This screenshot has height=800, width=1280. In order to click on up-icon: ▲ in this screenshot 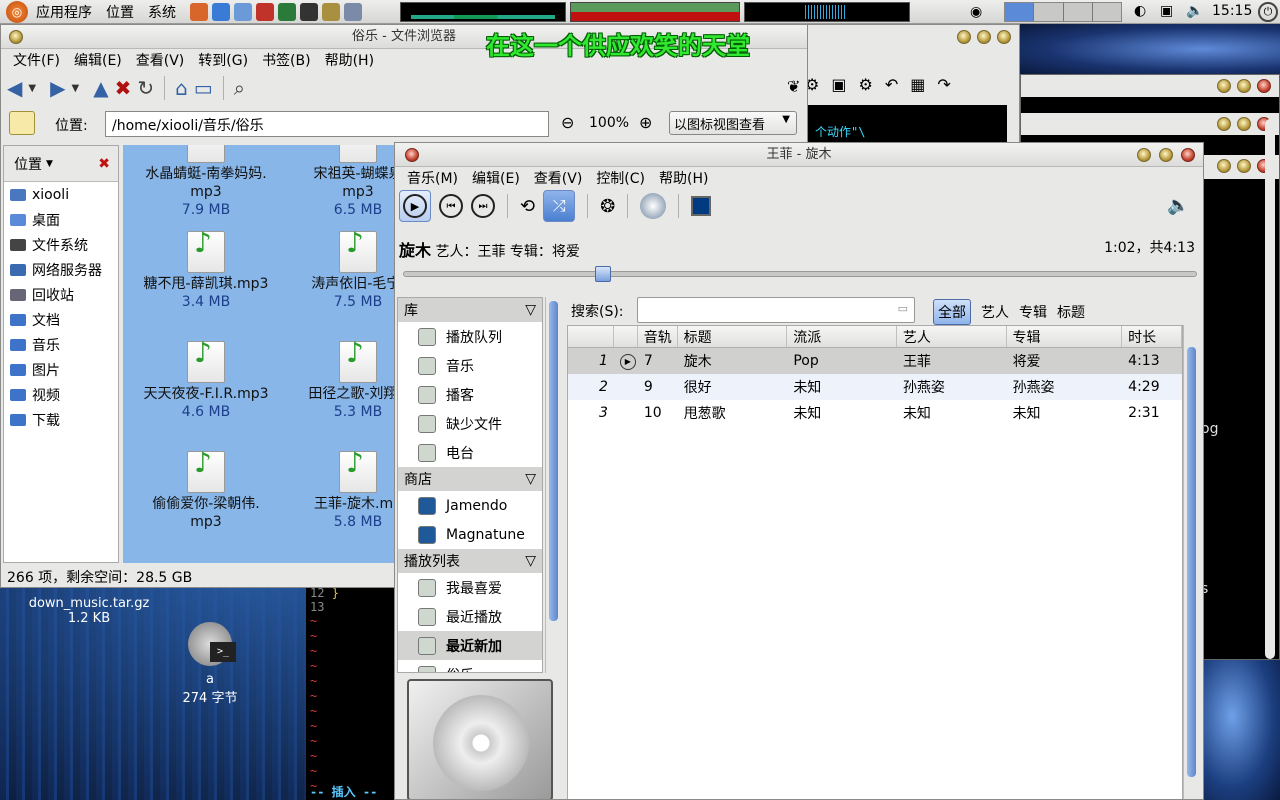, I will do `click(100, 88)`.